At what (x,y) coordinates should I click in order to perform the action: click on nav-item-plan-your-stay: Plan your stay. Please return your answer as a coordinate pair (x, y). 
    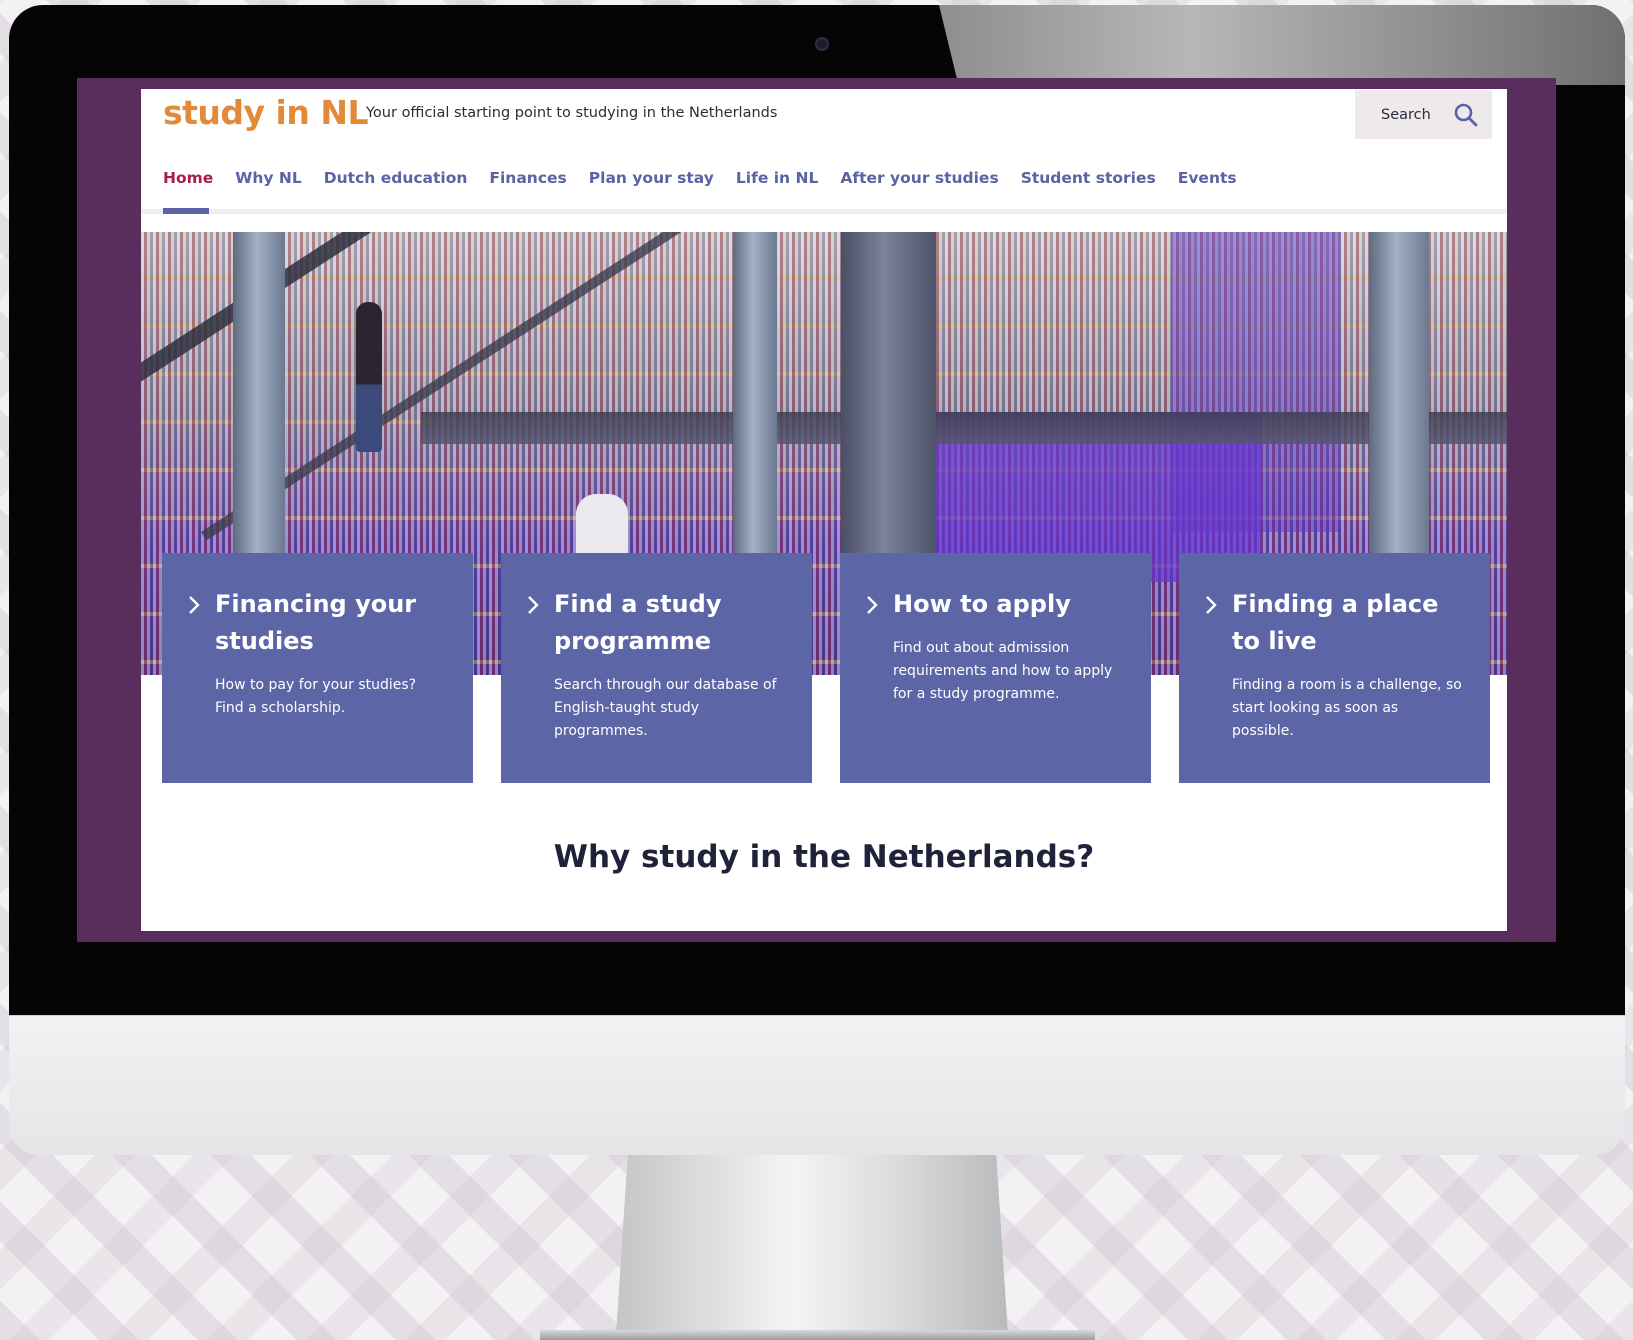
    Looking at the image, I should click on (651, 181).